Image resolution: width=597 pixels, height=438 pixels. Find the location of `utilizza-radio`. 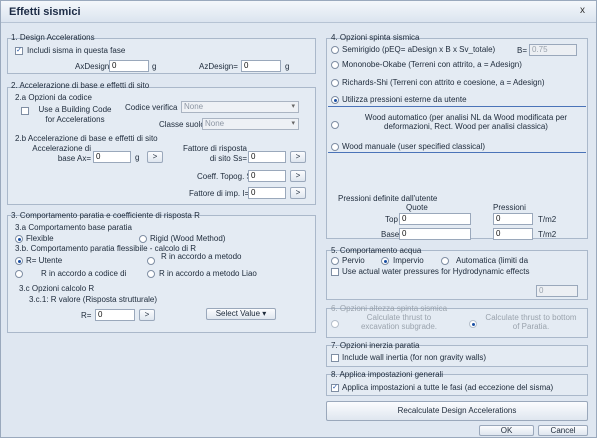

utilizza-radio is located at coordinates (335, 100).